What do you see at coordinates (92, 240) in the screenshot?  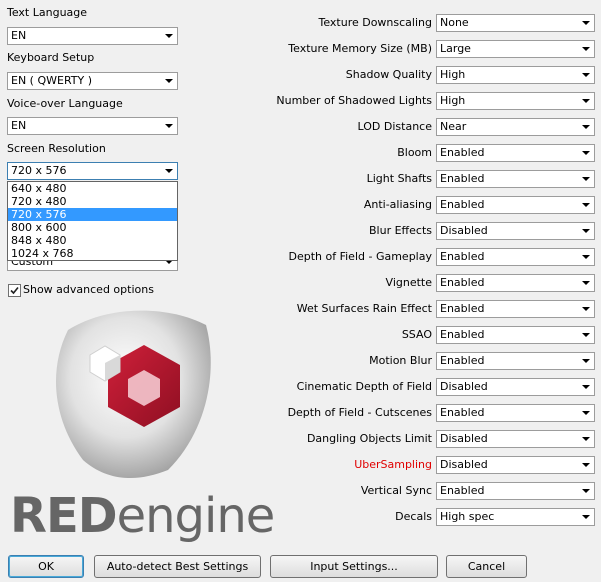 I see `resolution-option: 848 x 480` at bounding box center [92, 240].